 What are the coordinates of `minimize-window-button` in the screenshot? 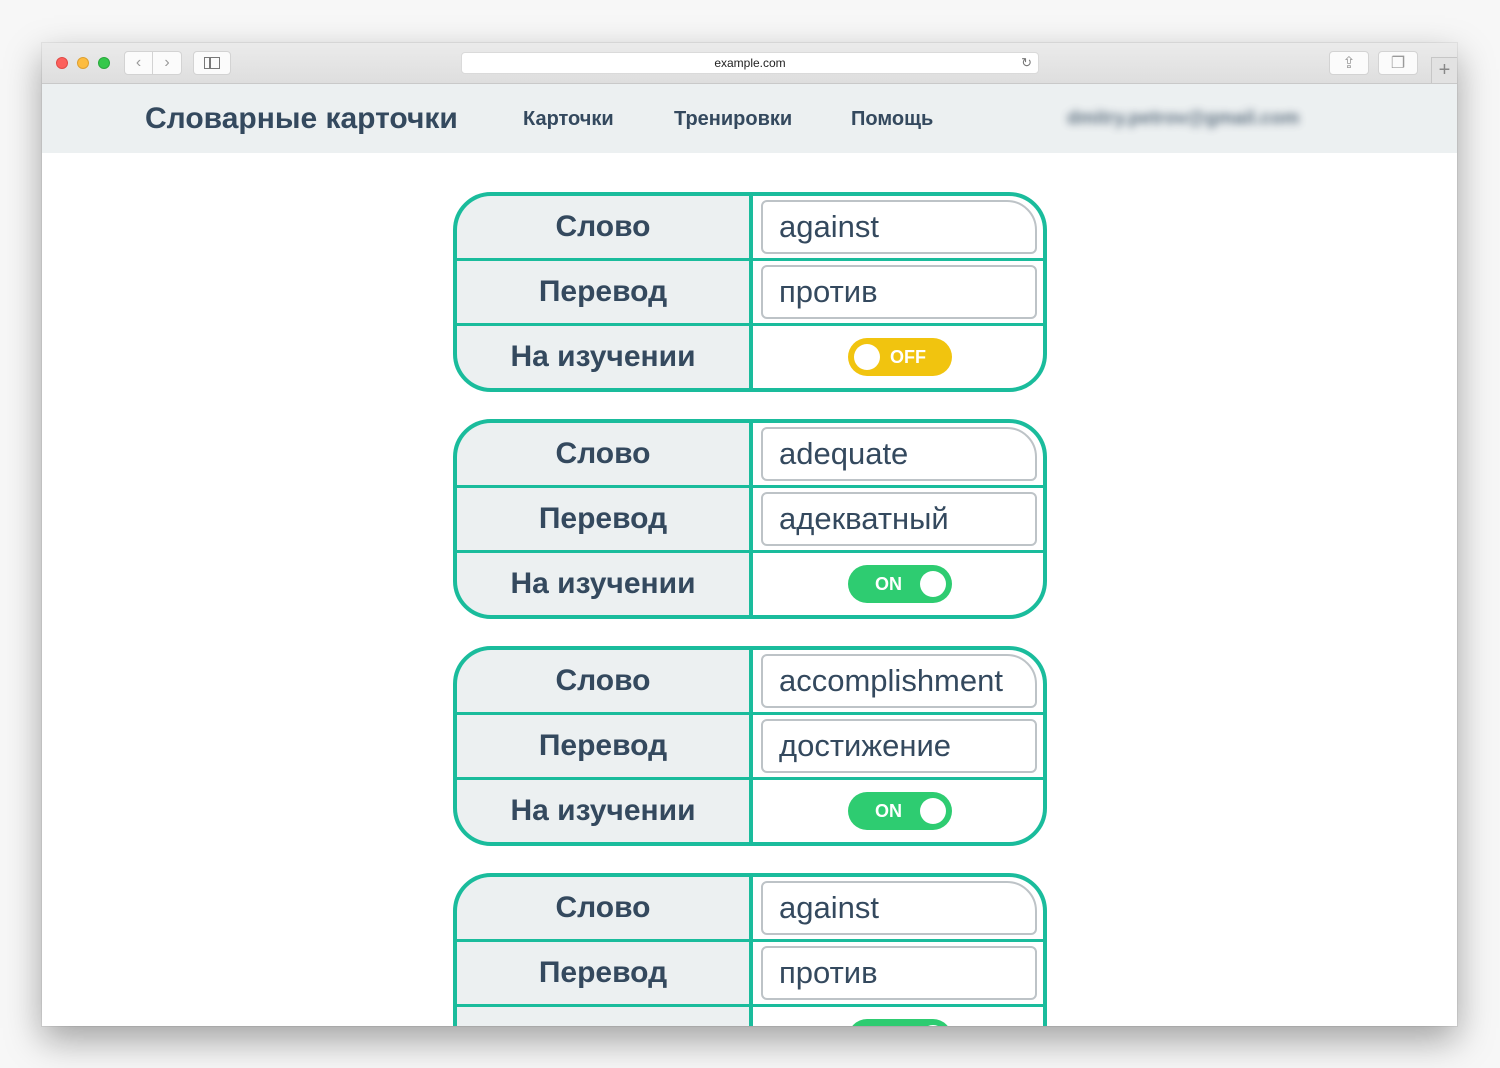 It's located at (83, 63).